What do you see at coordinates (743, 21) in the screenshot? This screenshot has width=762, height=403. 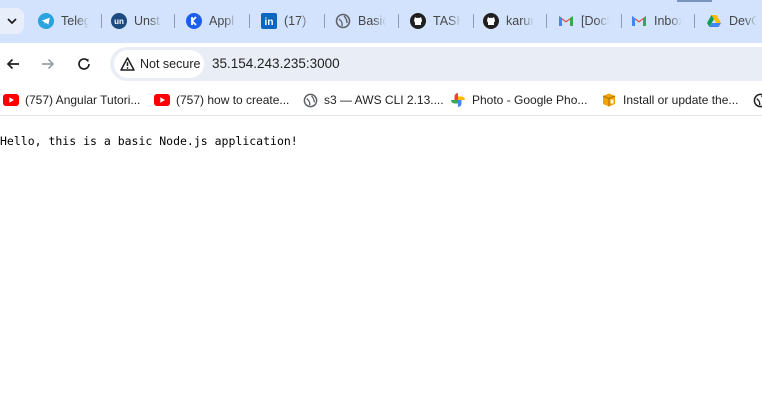 I see `tab-title: DevO` at bounding box center [743, 21].